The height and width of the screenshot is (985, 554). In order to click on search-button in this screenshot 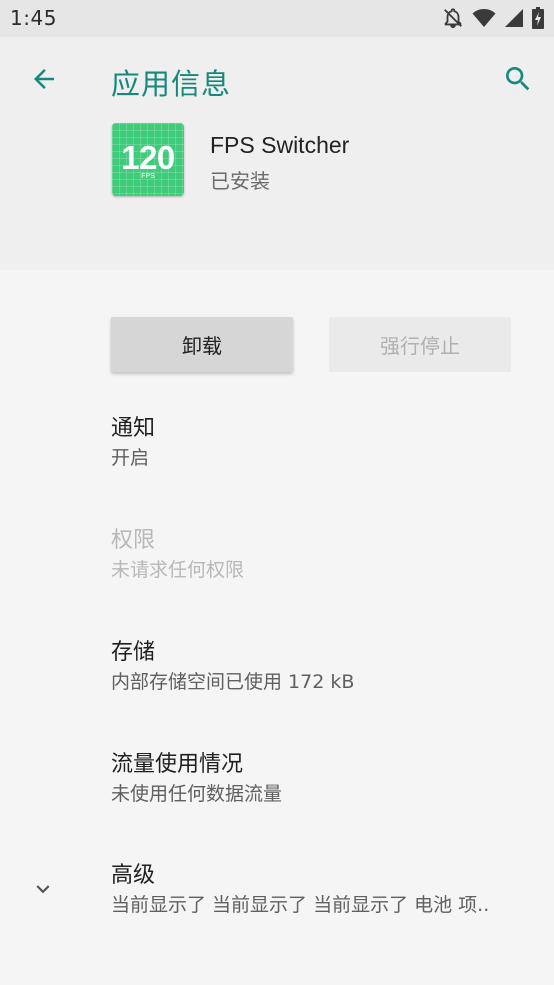, I will do `click(518, 81)`.